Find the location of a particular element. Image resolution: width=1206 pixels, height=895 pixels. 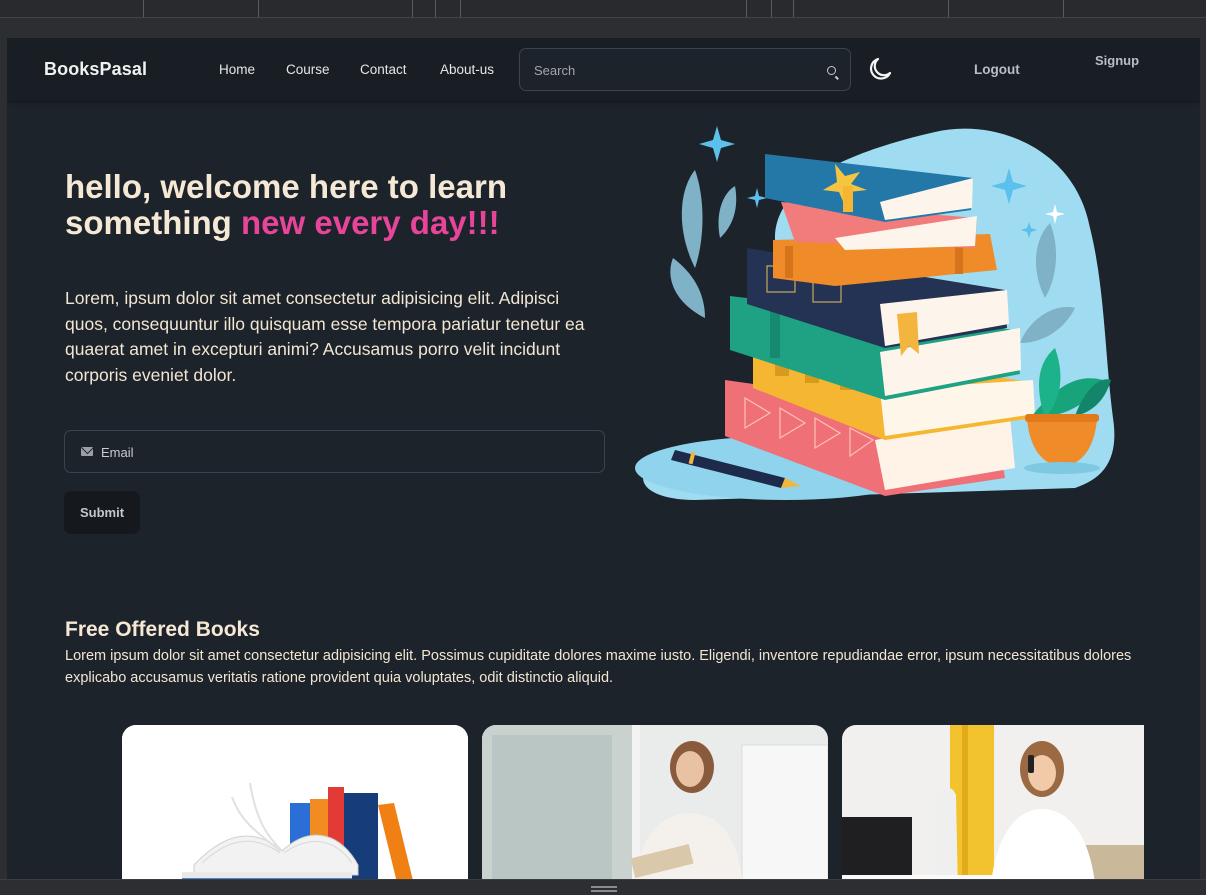

browser-top-strip is located at coordinates (603, 9).